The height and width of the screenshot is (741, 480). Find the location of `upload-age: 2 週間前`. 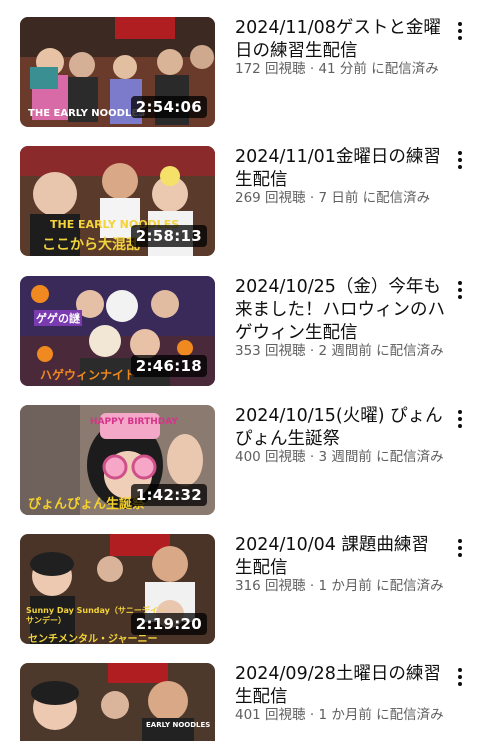

upload-age: 2 週間前 is located at coordinates (345, 351).